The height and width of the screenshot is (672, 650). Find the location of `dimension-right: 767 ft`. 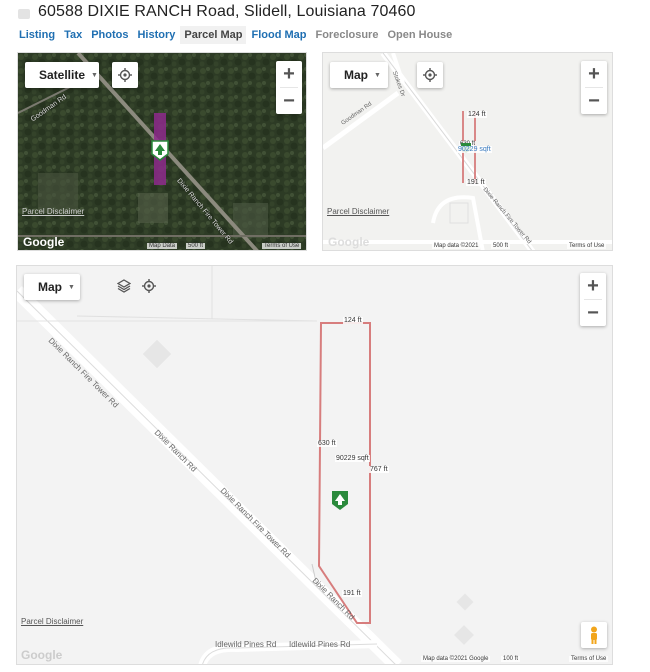

dimension-right: 767 ft is located at coordinates (379, 469).